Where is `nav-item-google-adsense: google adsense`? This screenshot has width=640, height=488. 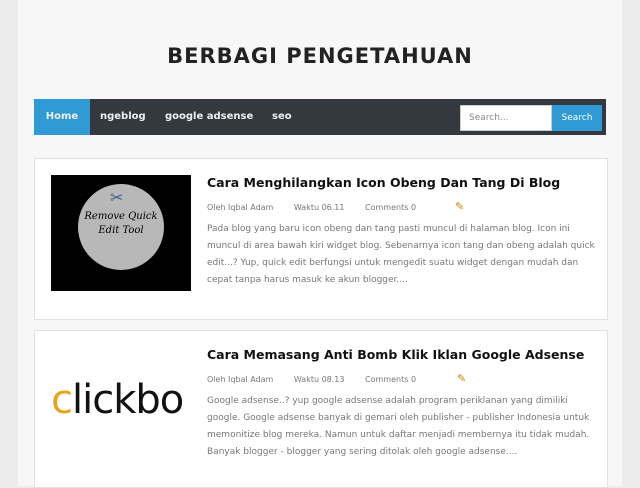
nav-item-google-adsense: google adsense is located at coordinates (209, 117).